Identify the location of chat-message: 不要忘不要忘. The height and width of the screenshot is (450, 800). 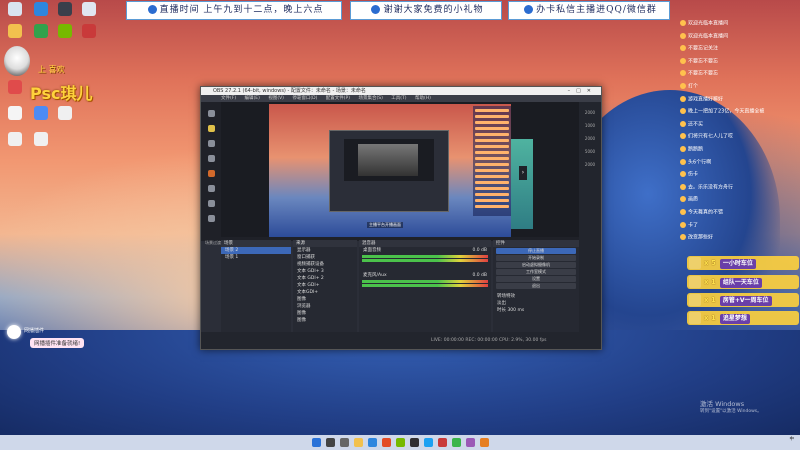
(699, 61).